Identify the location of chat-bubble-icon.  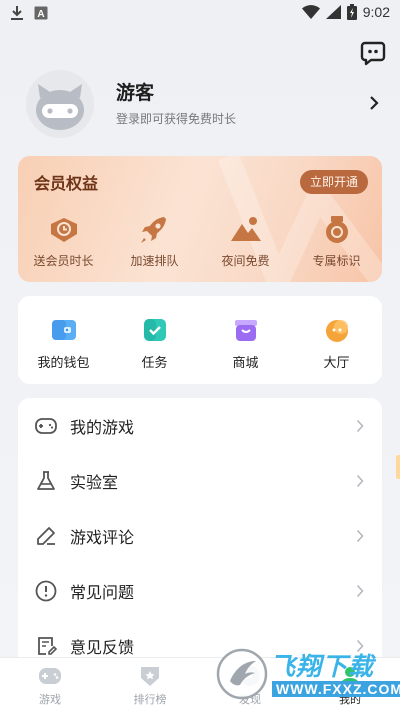
(373, 53).